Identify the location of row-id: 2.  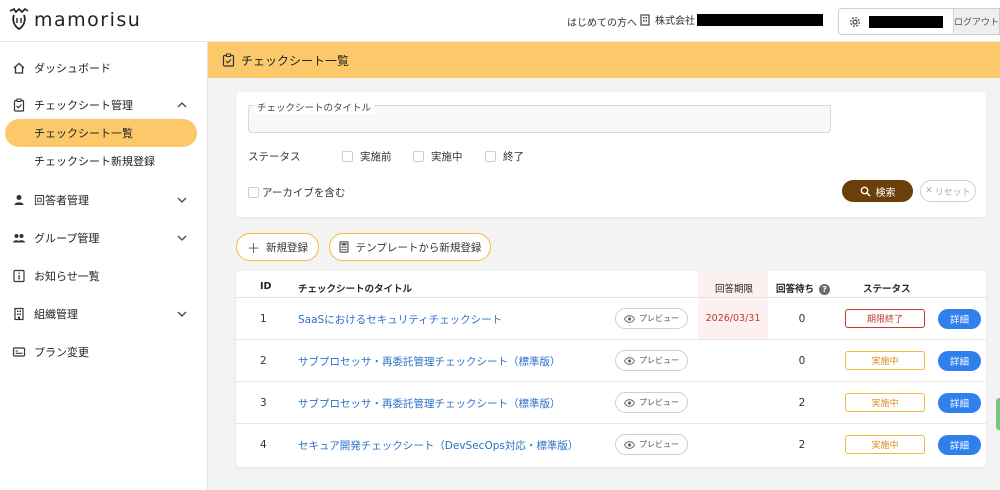
(263, 361).